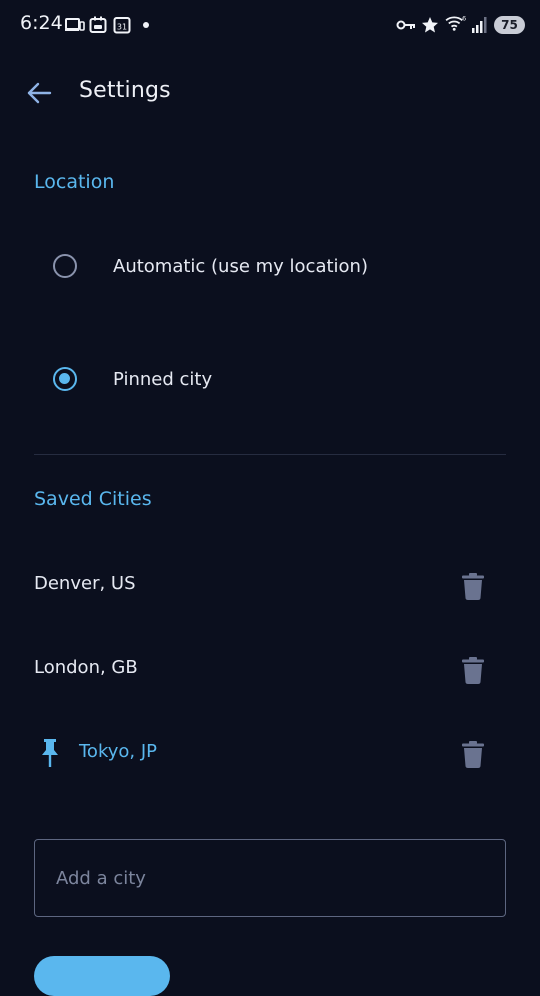  Describe the element at coordinates (98, 24) in the screenshot. I see `calendar-small-icon` at that location.